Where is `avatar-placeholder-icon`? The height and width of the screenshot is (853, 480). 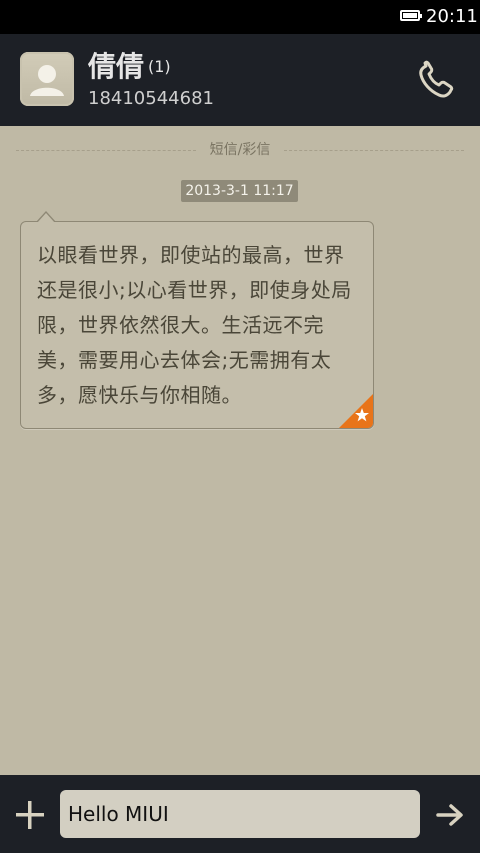
avatar-placeholder-icon is located at coordinates (47, 80).